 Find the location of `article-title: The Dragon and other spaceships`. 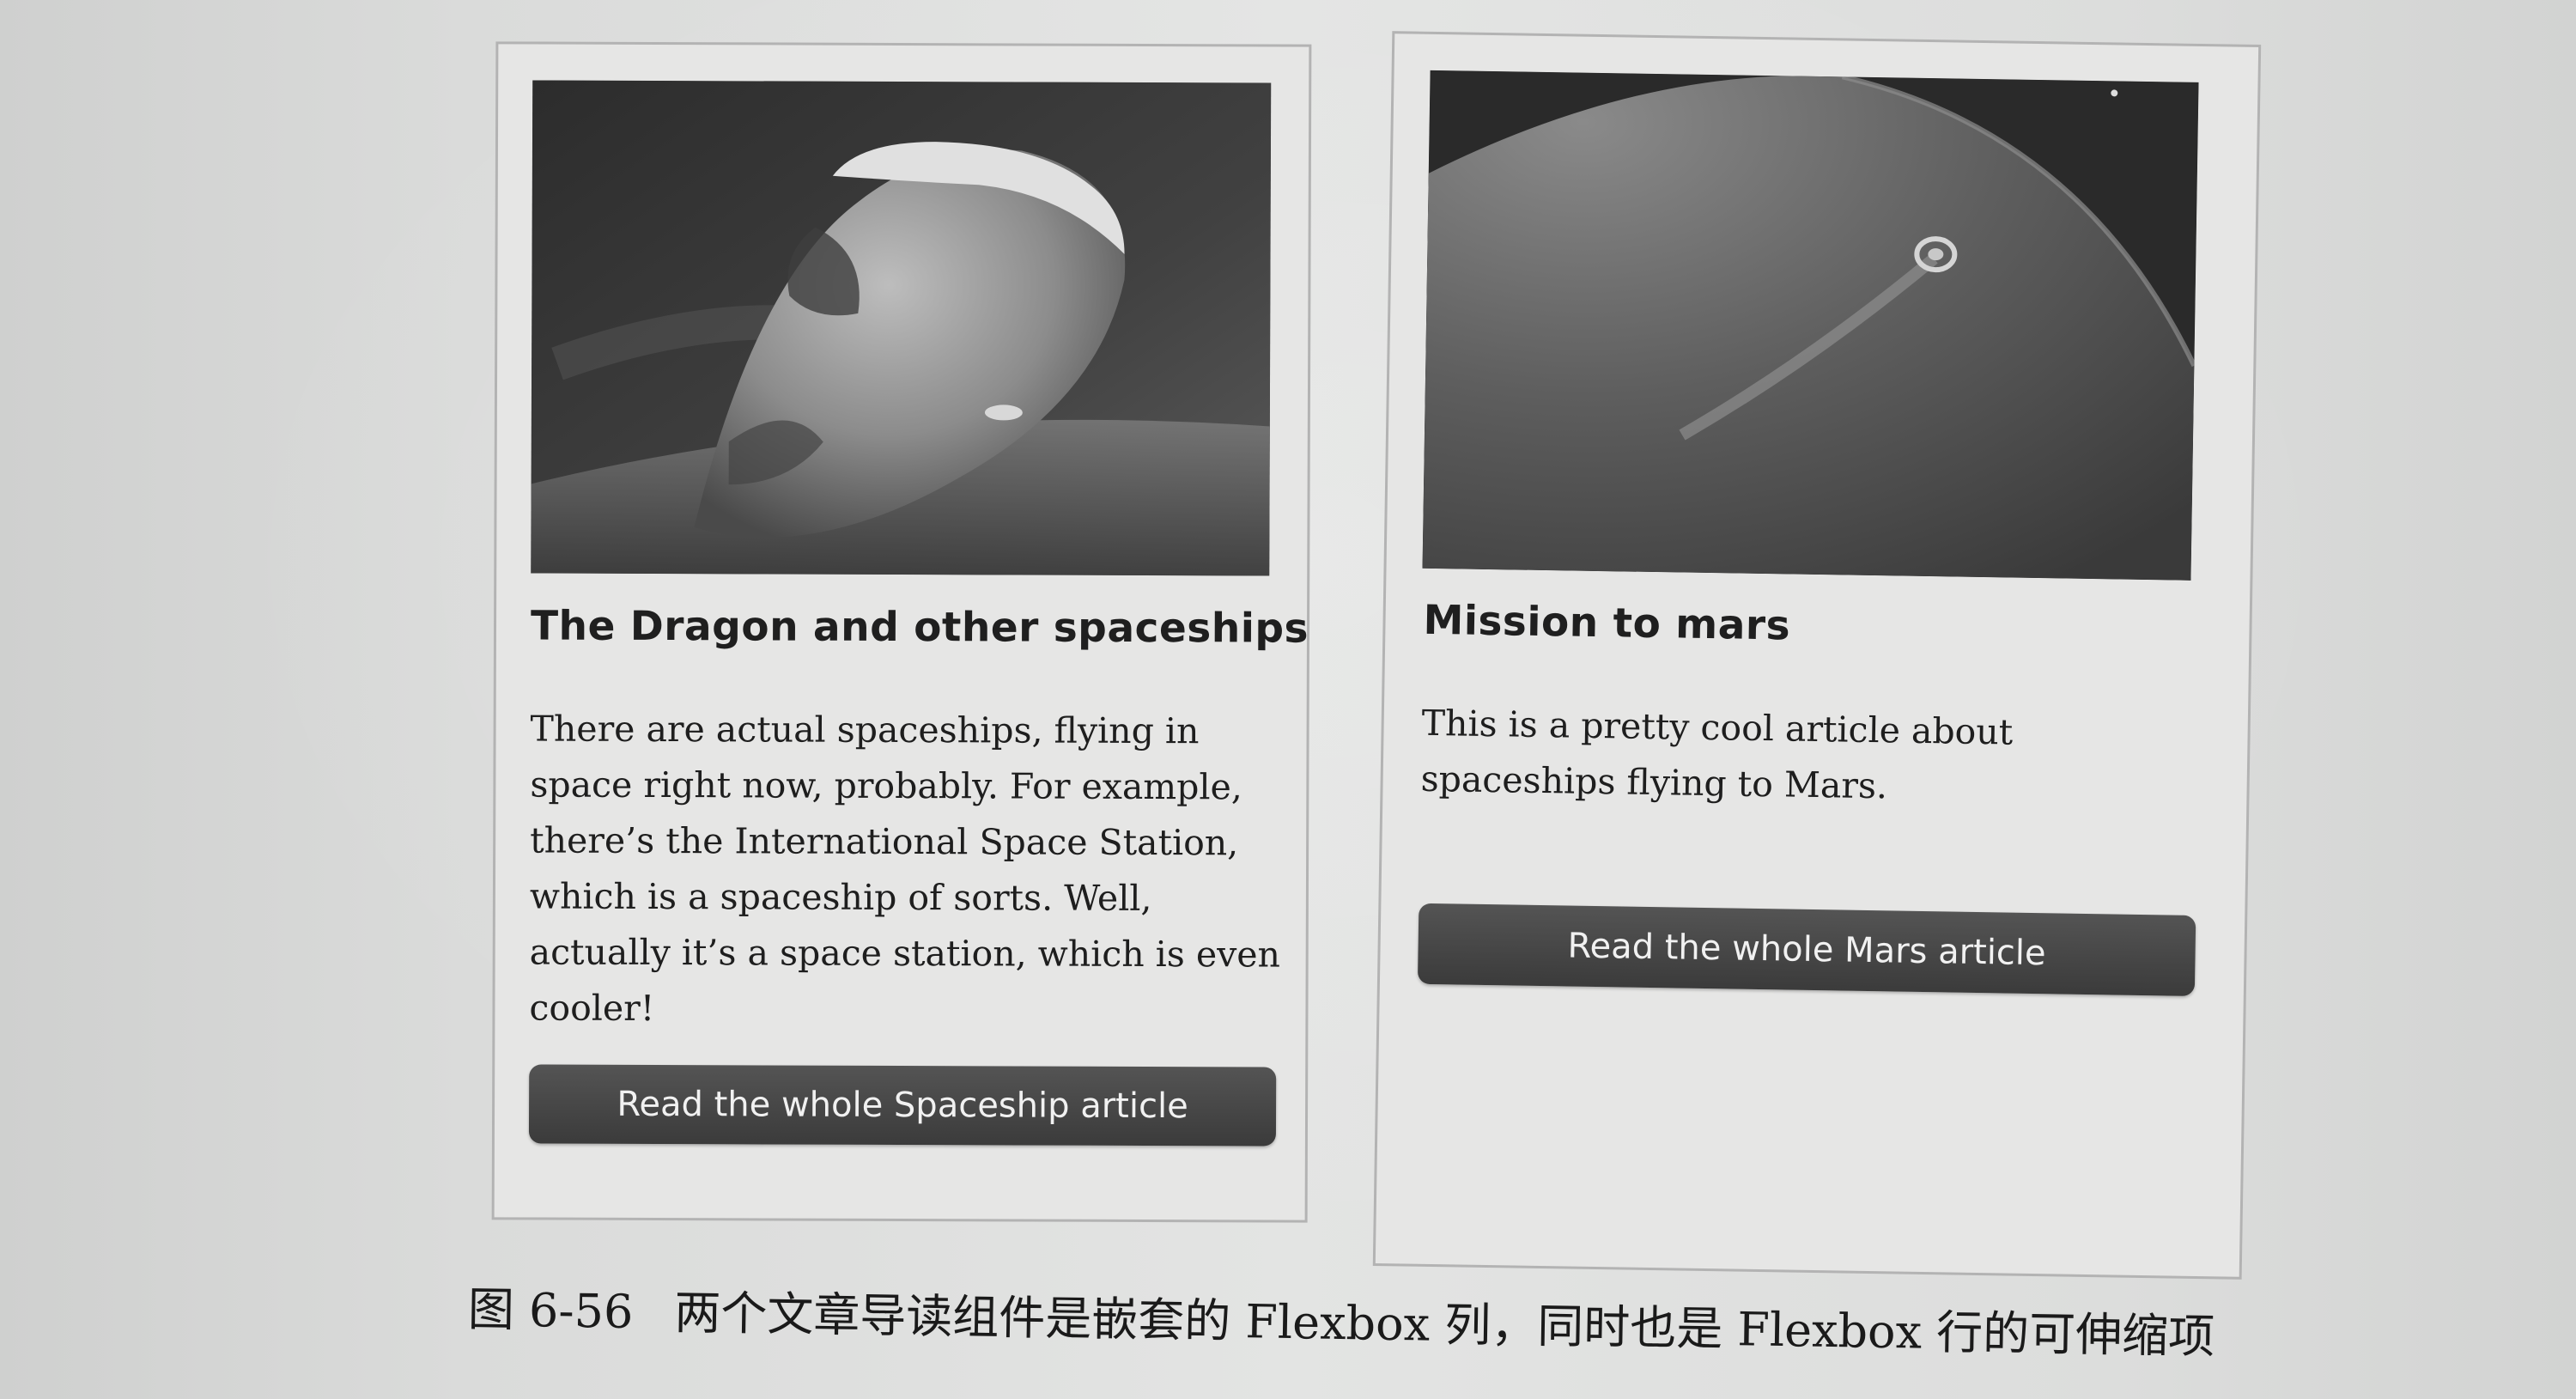

article-title: The Dragon and other spaceships is located at coordinates (919, 627).